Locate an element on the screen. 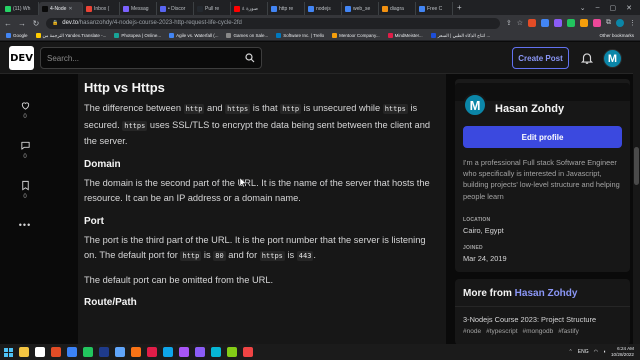  share-icon: ⇪ is located at coordinates (509, 23).